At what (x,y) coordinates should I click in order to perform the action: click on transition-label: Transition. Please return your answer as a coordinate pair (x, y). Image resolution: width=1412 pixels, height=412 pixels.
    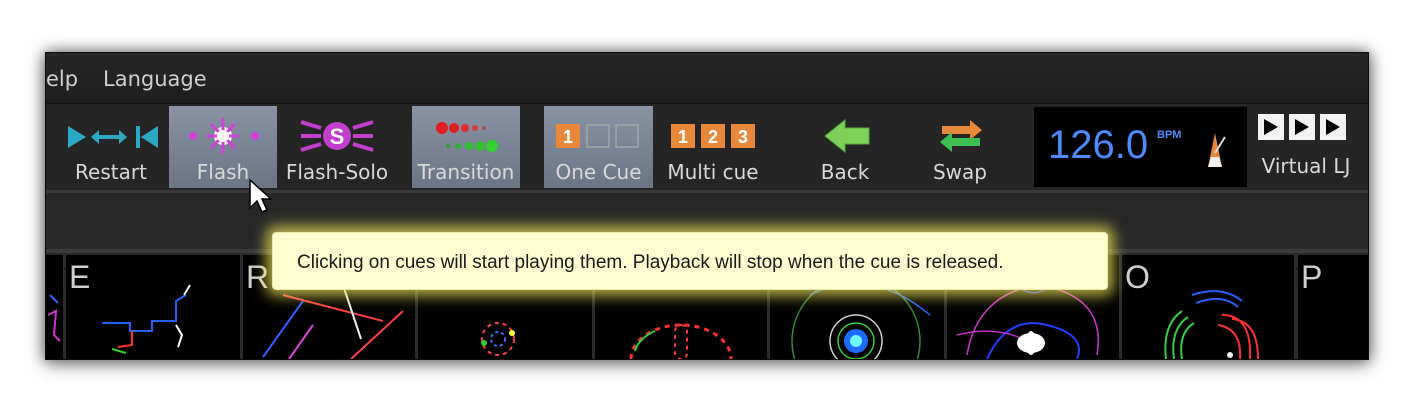
    Looking at the image, I should click on (466, 172).